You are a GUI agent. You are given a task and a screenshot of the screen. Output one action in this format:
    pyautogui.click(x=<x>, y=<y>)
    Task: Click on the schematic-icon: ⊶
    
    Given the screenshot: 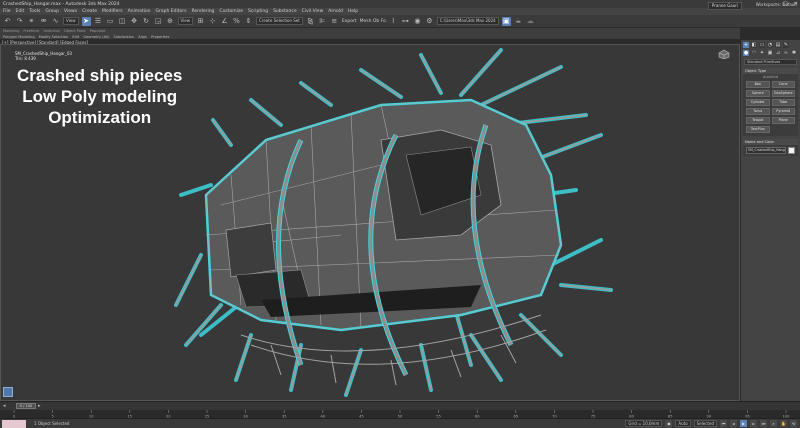 What is the action you would take?
    pyautogui.click(x=405, y=21)
    